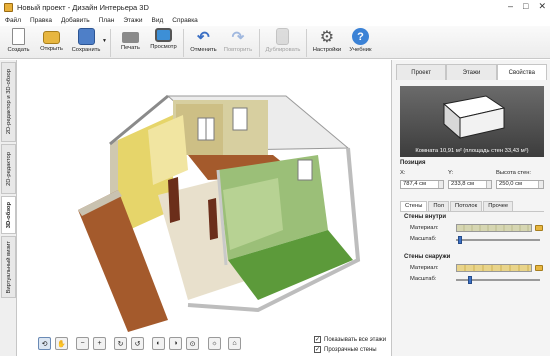  I want to click on y-label: Y:, so click(451, 173).